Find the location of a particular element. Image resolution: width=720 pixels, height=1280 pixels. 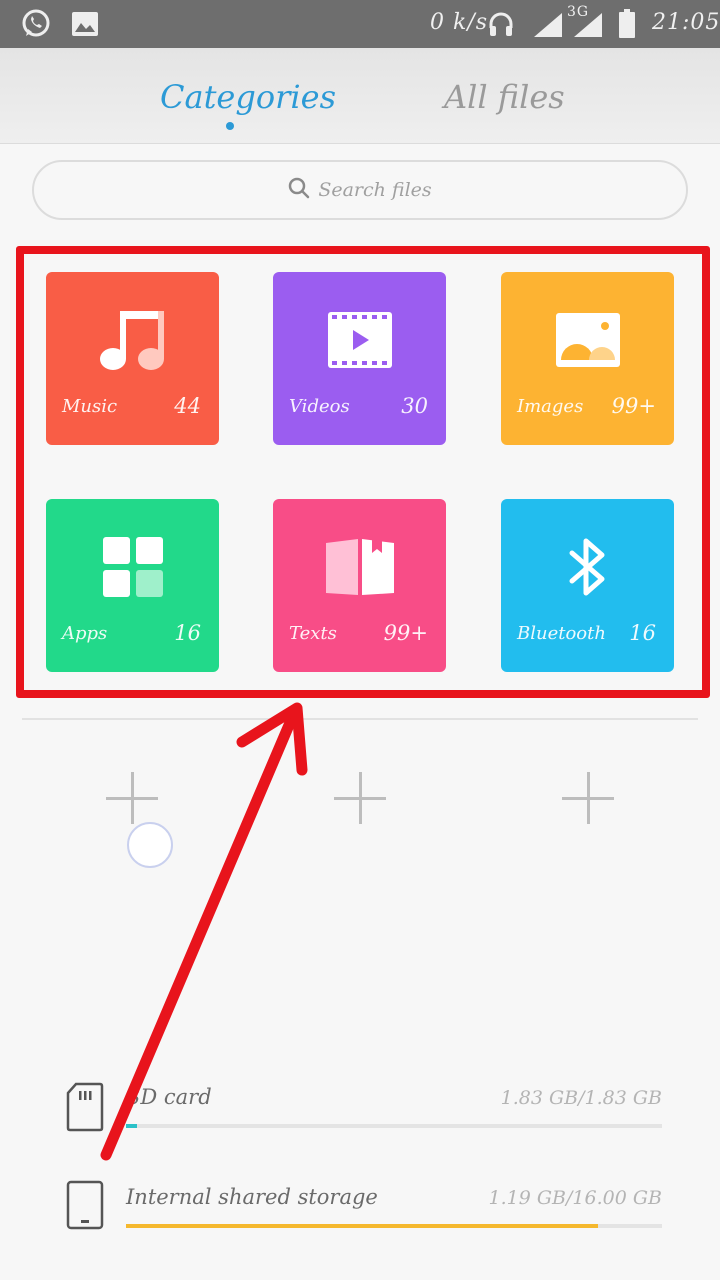

storage-bar-internal is located at coordinates (394, 1226).